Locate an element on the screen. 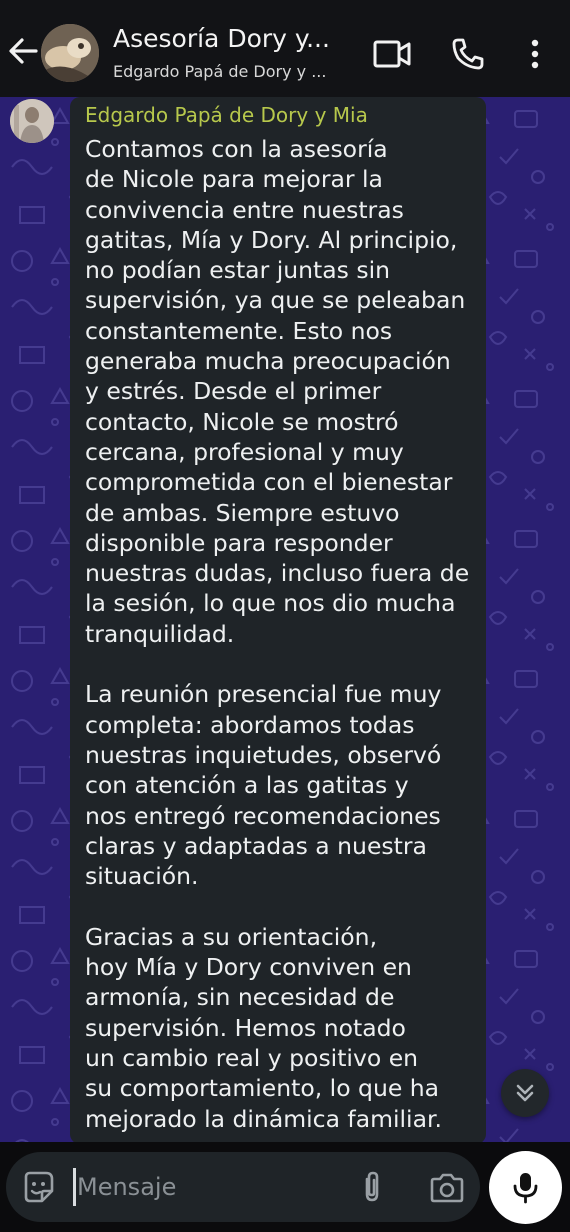  message-input is located at coordinates (212, 1187).